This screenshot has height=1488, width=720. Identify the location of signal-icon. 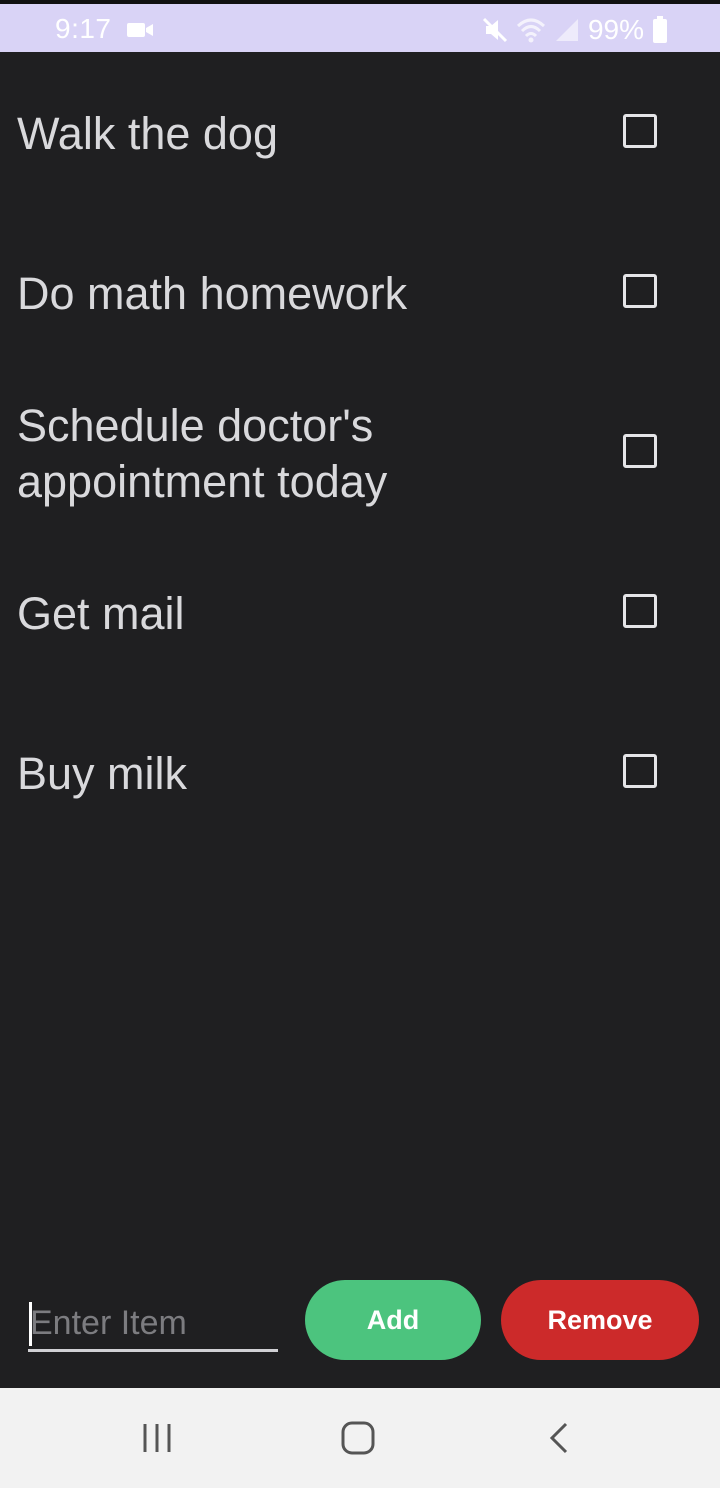
(566, 30).